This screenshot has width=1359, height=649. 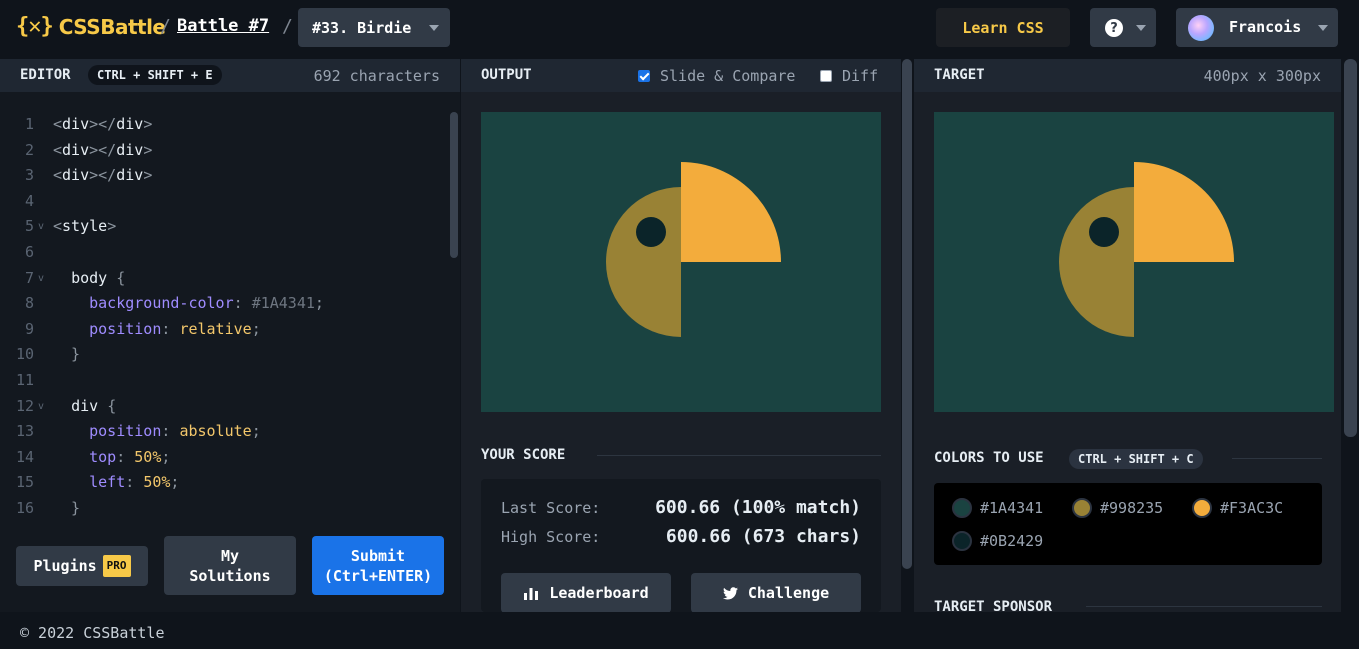 What do you see at coordinates (155, 75) in the screenshot?
I see `editor-shortcut-badge: CTRL + SHIFT + E` at bounding box center [155, 75].